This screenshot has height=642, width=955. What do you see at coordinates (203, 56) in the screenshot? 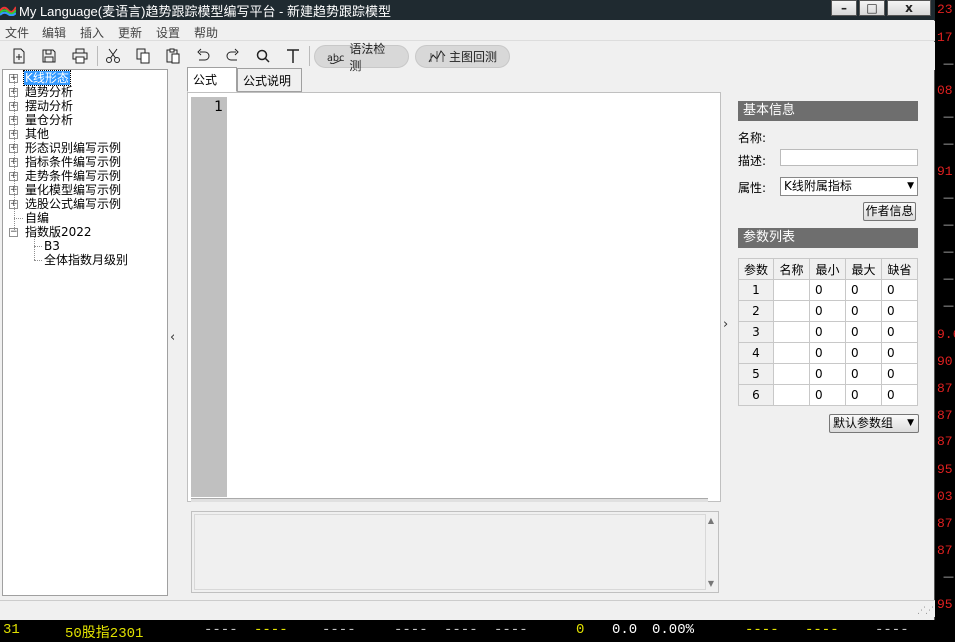
I see `undo-icon` at bounding box center [203, 56].